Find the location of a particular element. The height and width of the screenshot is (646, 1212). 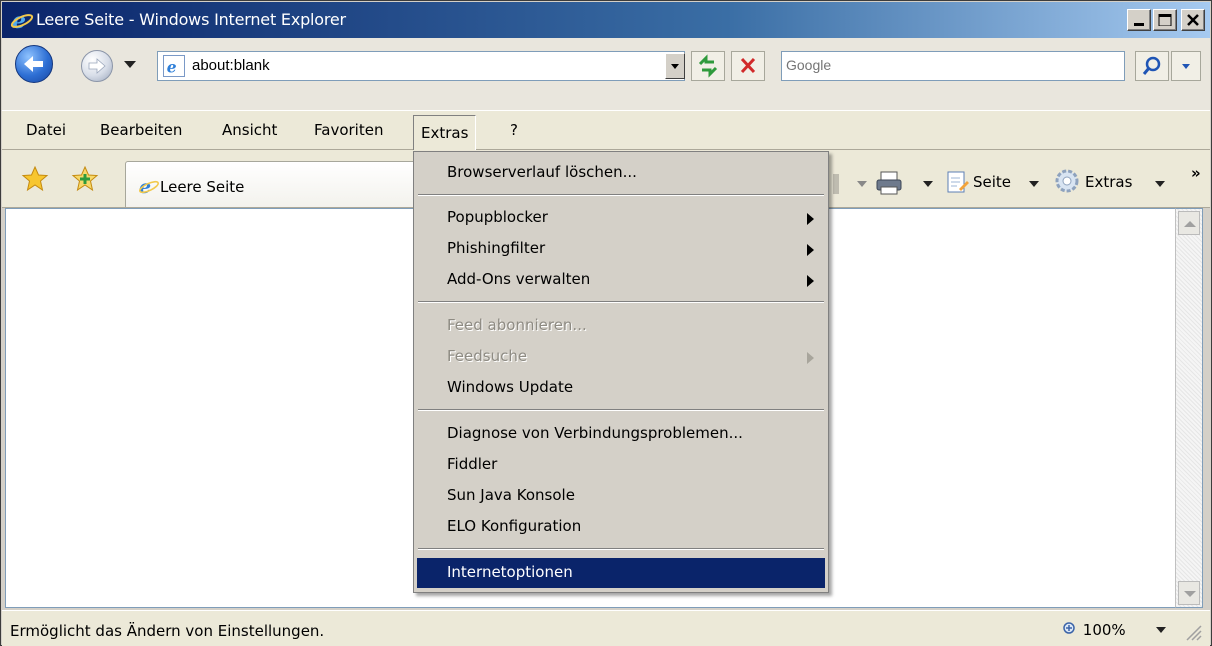

stop-button is located at coordinates (748, 66).